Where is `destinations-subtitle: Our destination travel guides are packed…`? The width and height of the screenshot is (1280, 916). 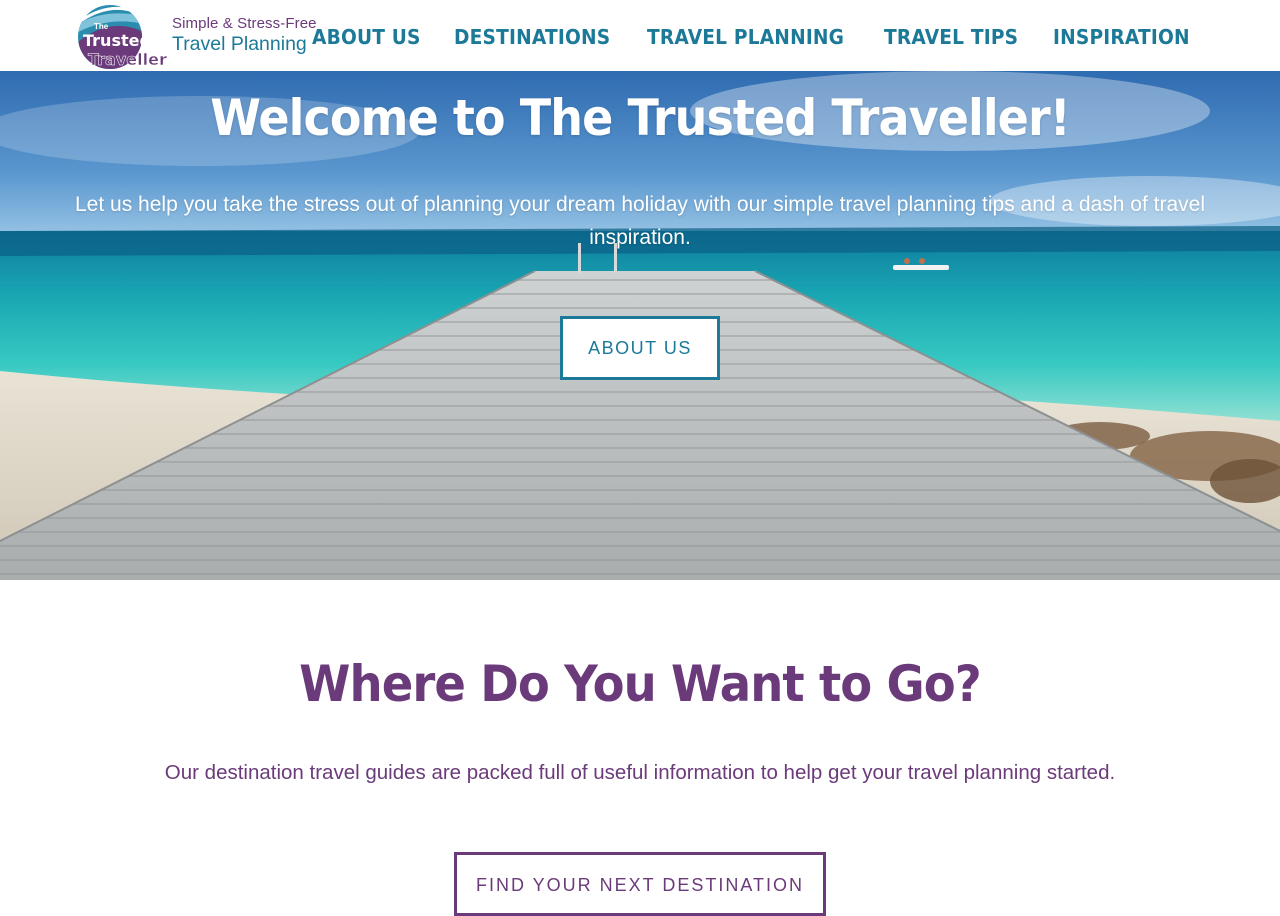
destinations-subtitle: Our destination travel guides are packed… is located at coordinates (640, 772).